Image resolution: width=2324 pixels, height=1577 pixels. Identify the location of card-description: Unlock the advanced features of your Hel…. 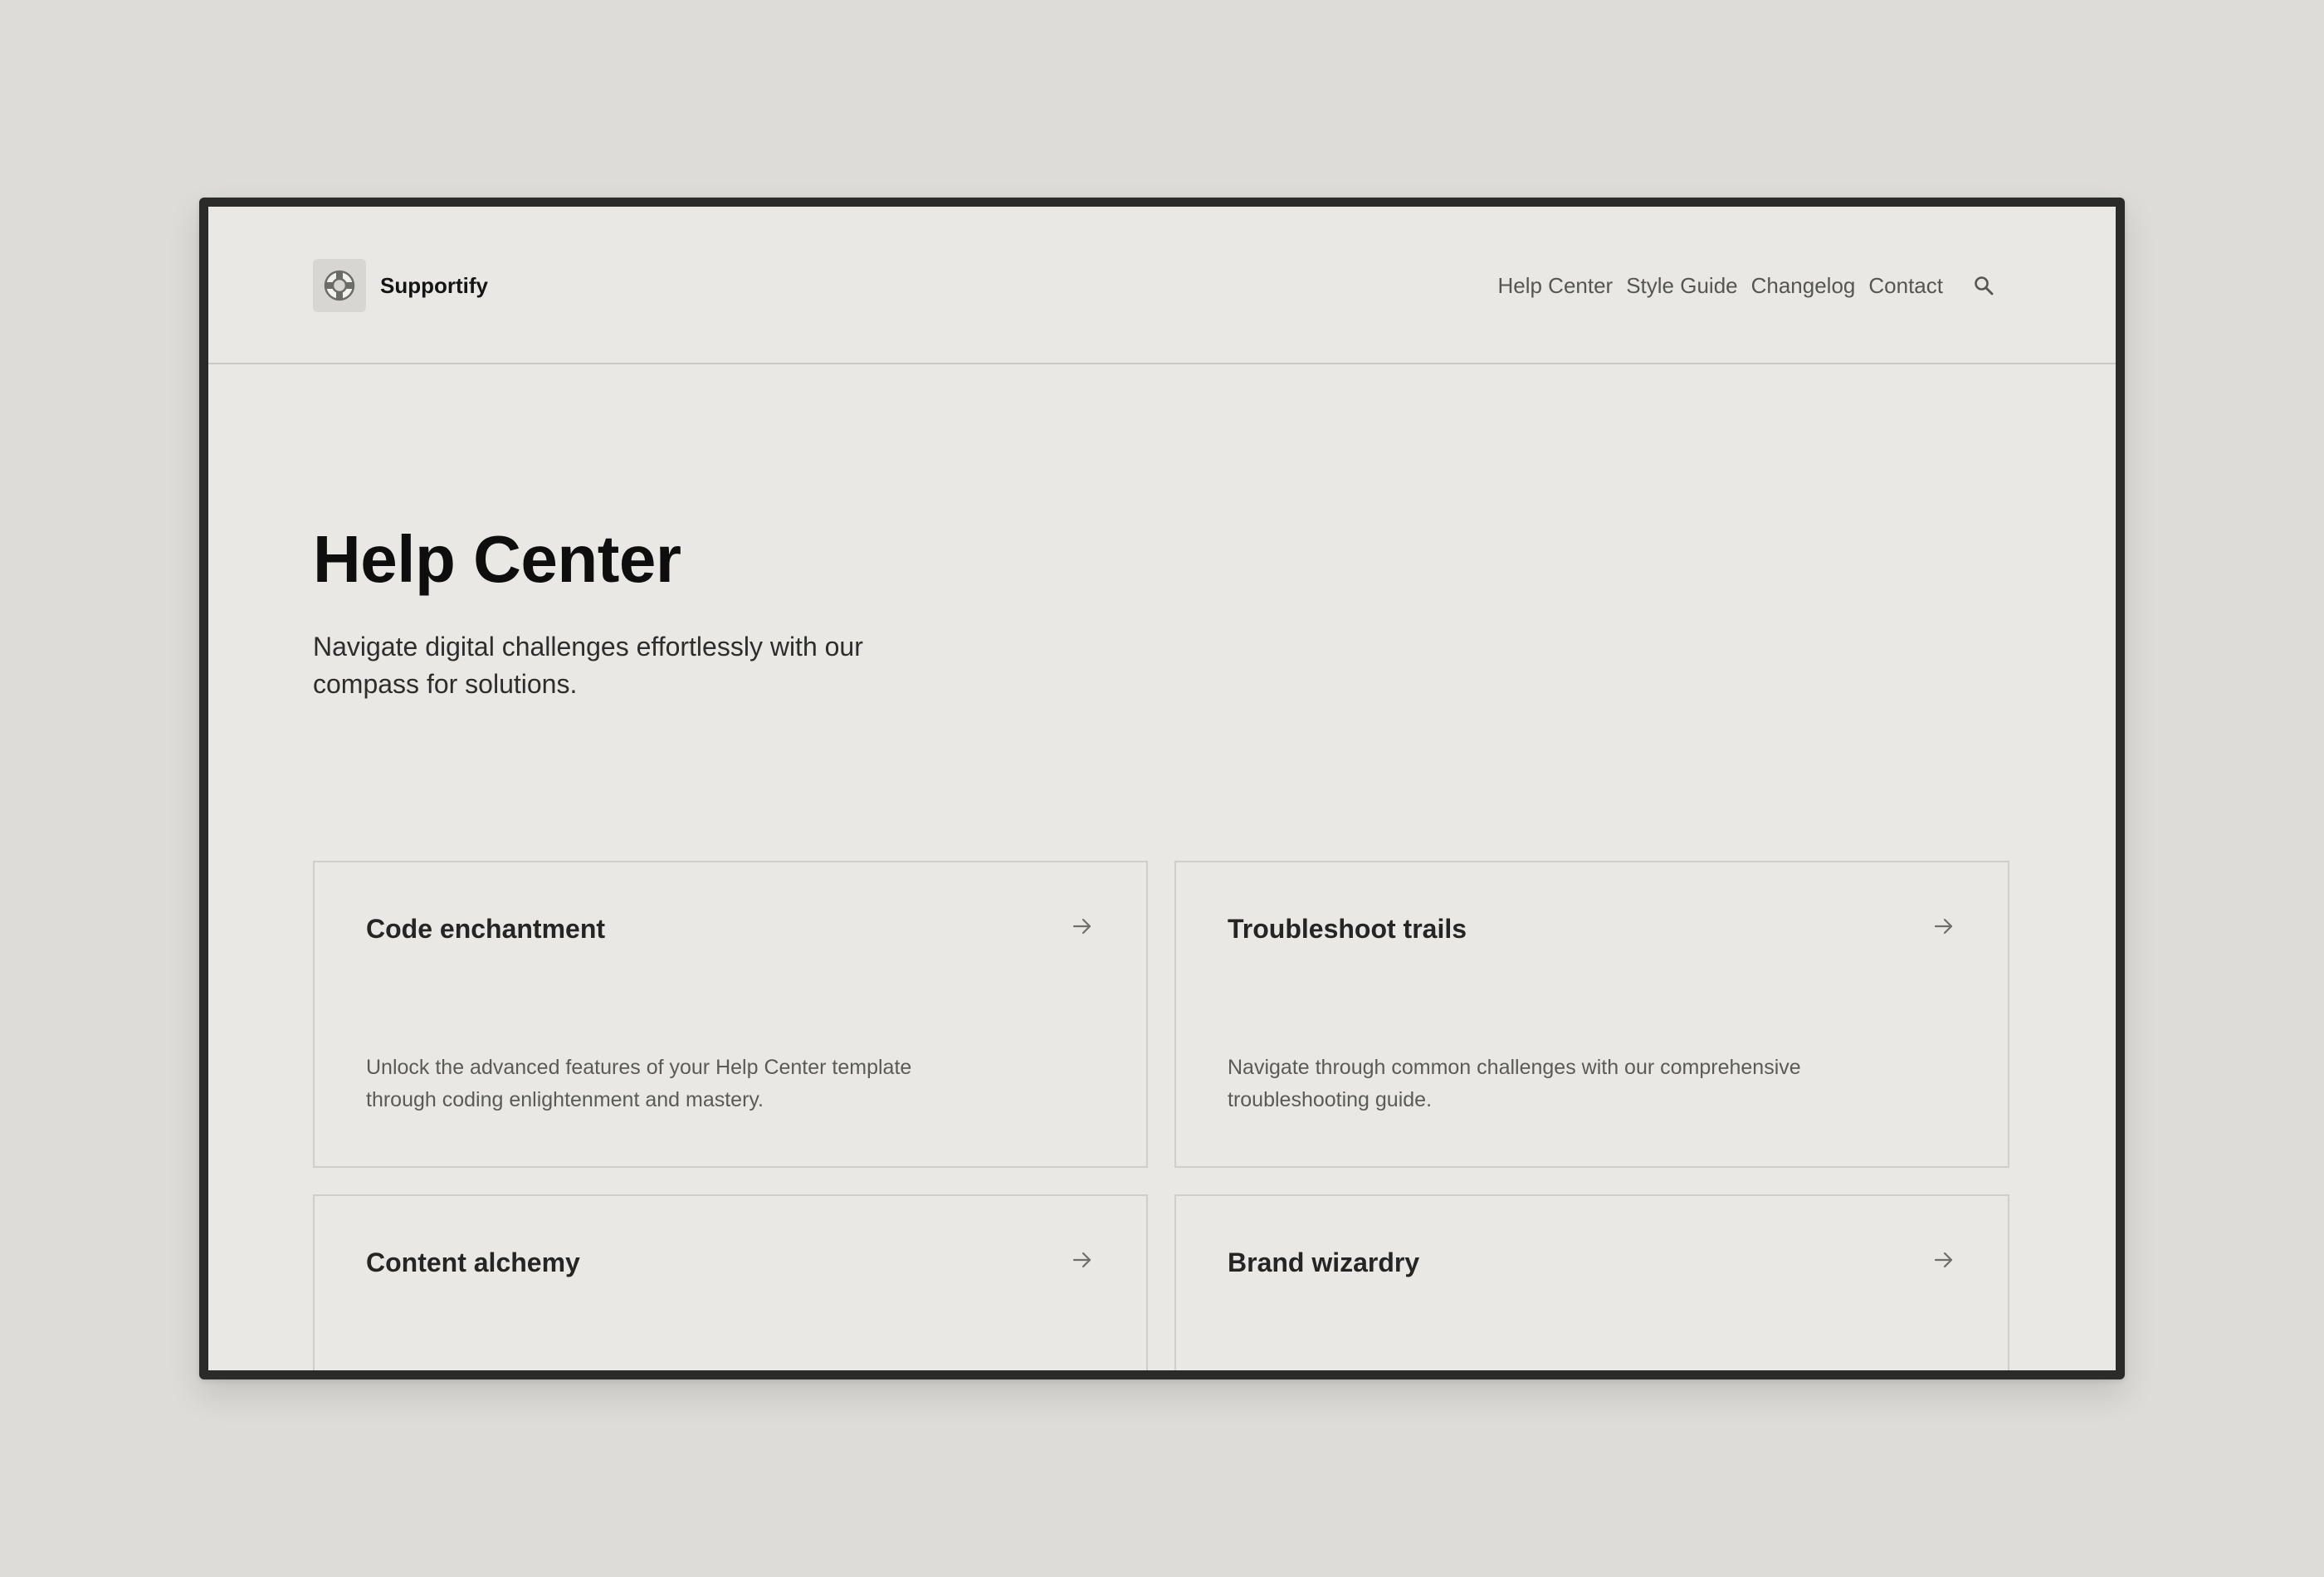
(639, 1083).